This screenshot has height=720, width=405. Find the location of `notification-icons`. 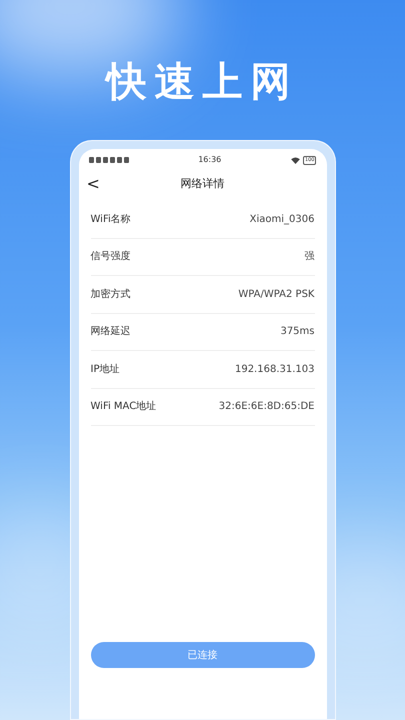

notification-icons is located at coordinates (108, 160).